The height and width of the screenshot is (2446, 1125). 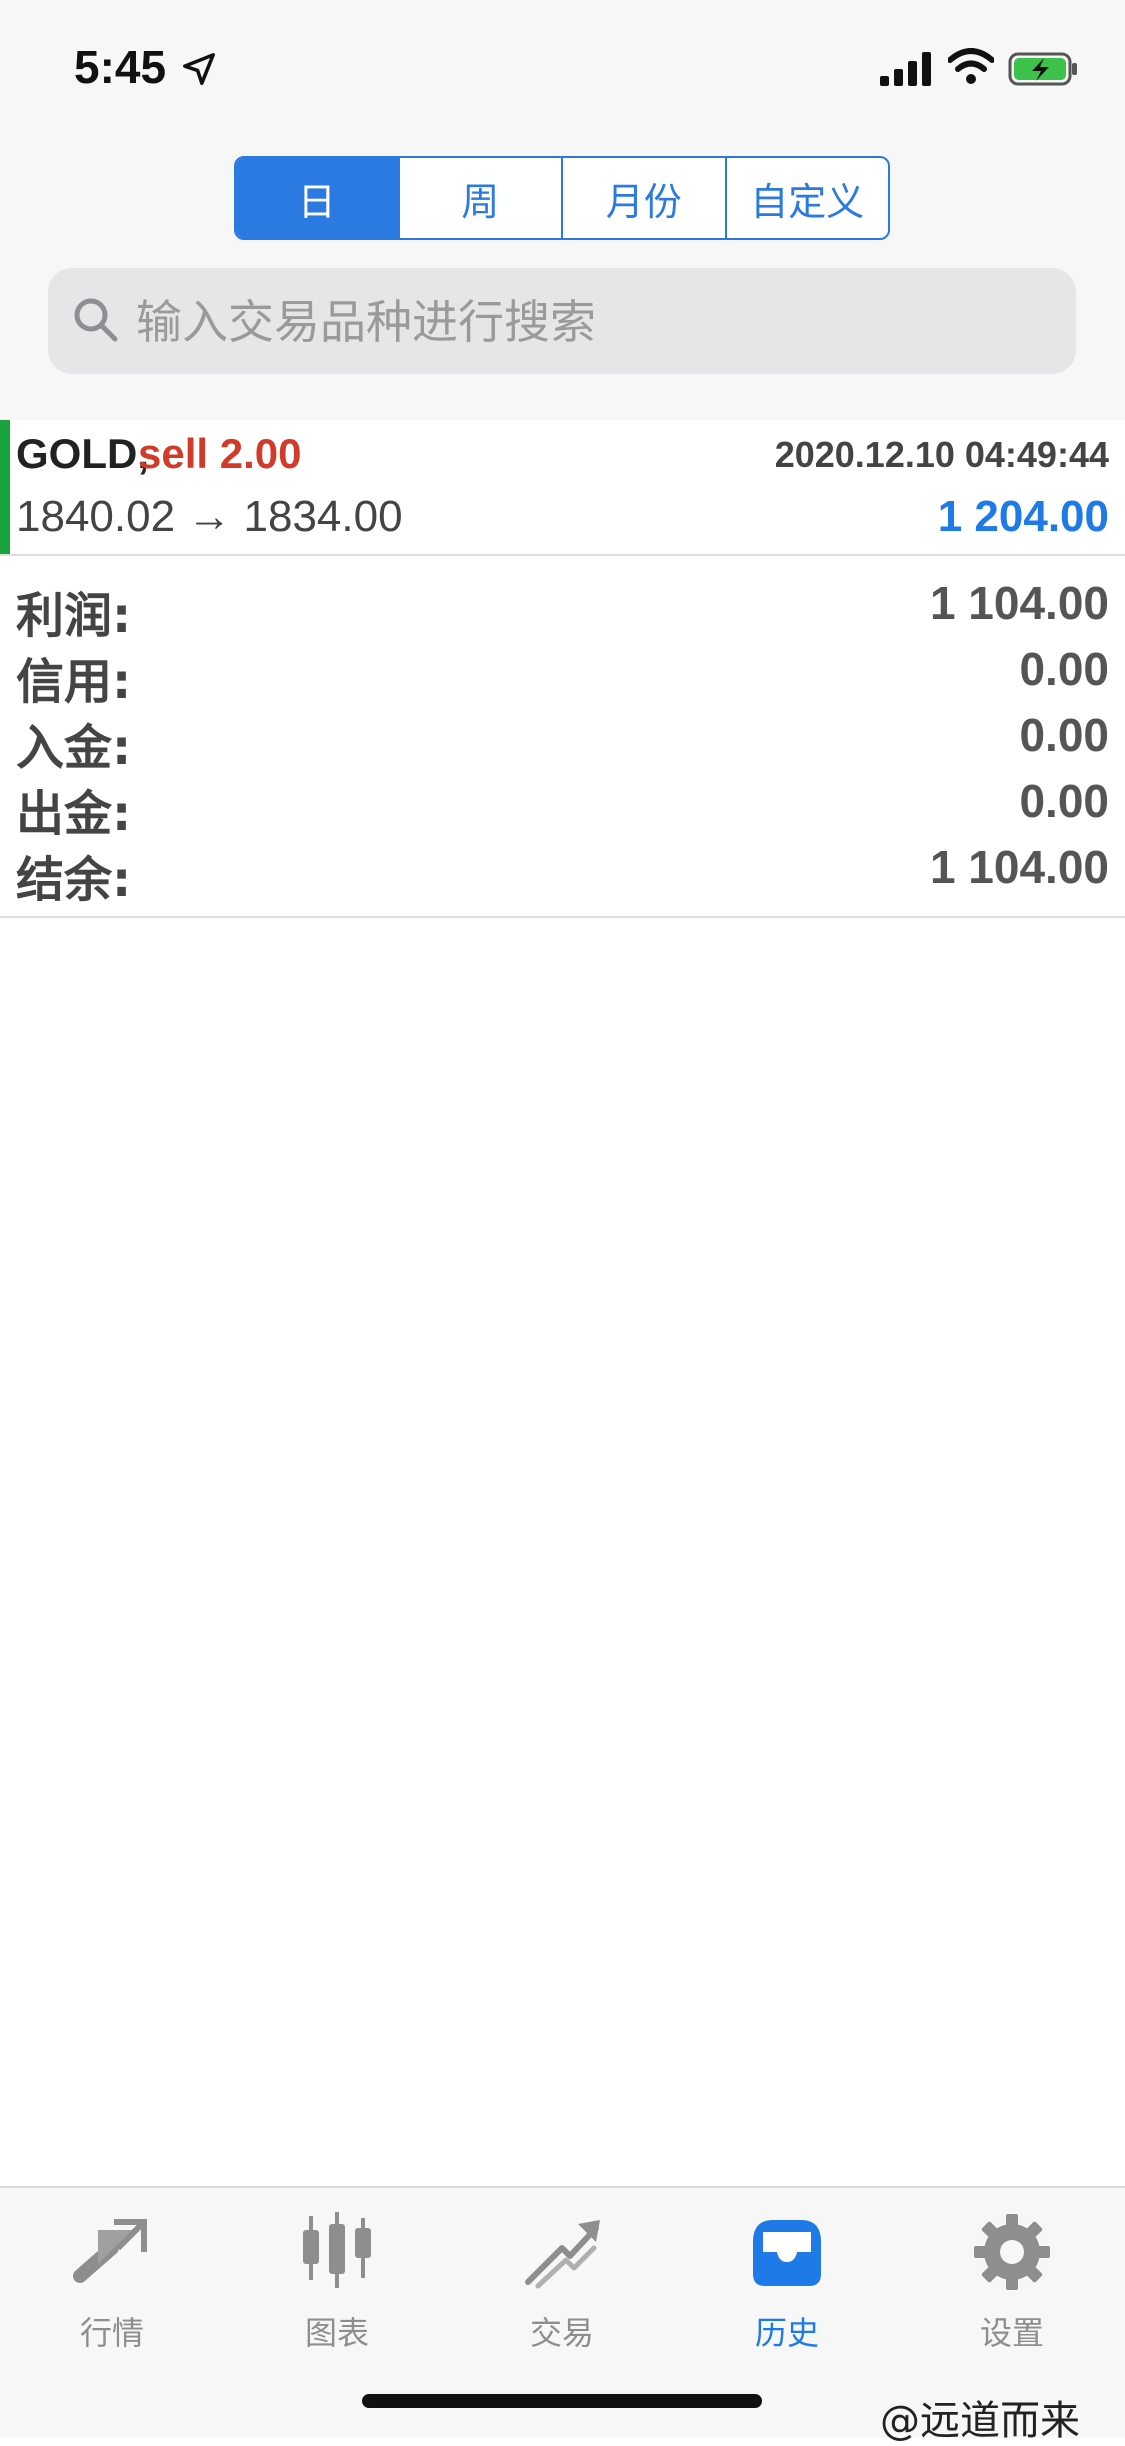 What do you see at coordinates (220, 453) in the screenshot?
I see `trade-side-volume: sell 2.00` at bounding box center [220, 453].